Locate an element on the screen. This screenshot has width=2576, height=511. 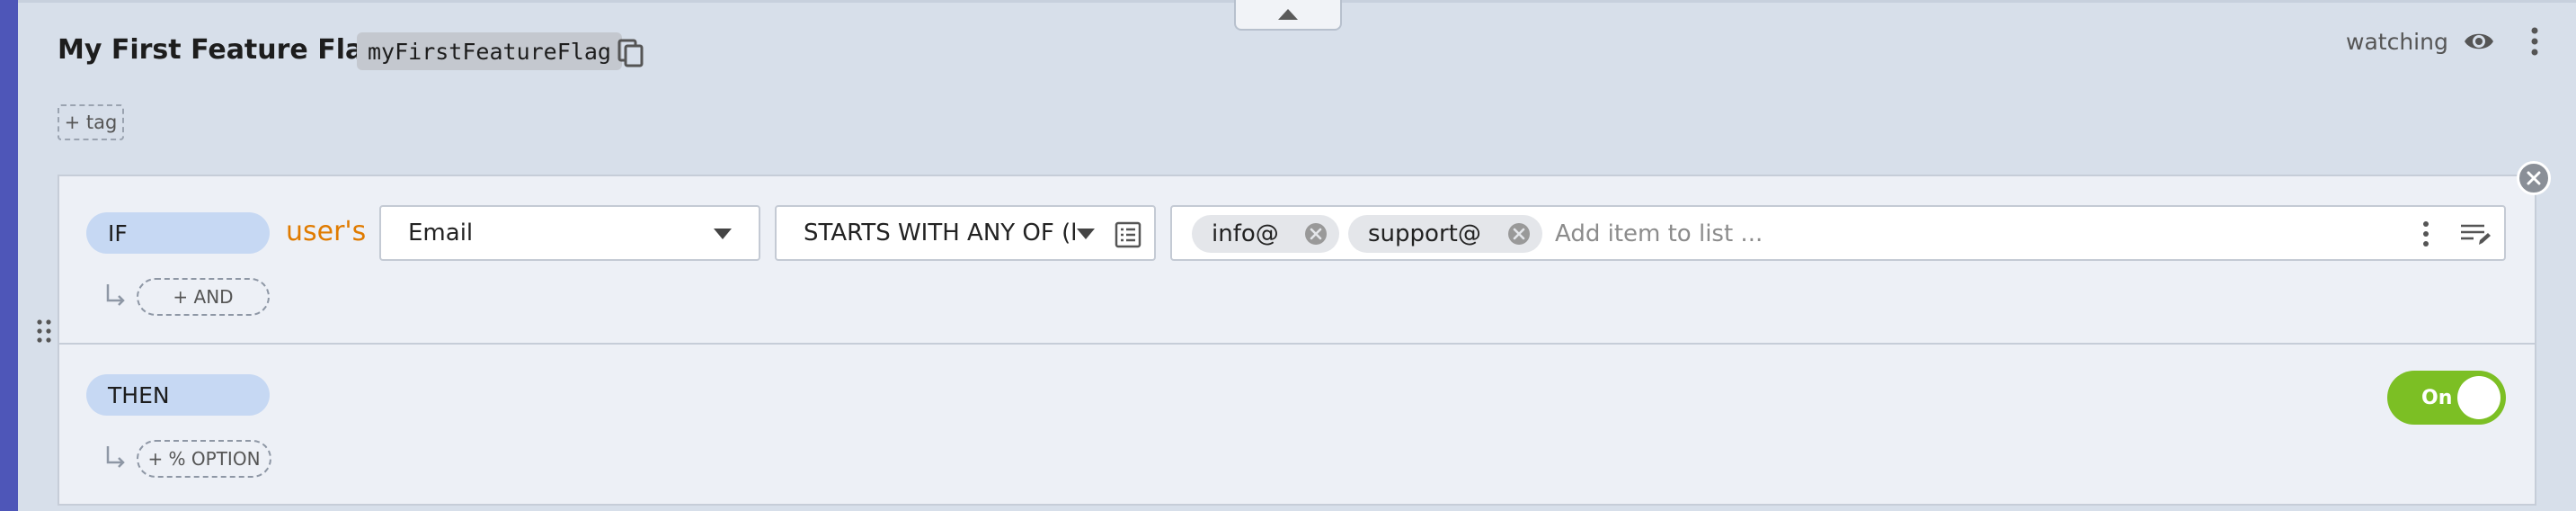
serve-value-toggle: On is located at coordinates (2446, 398).